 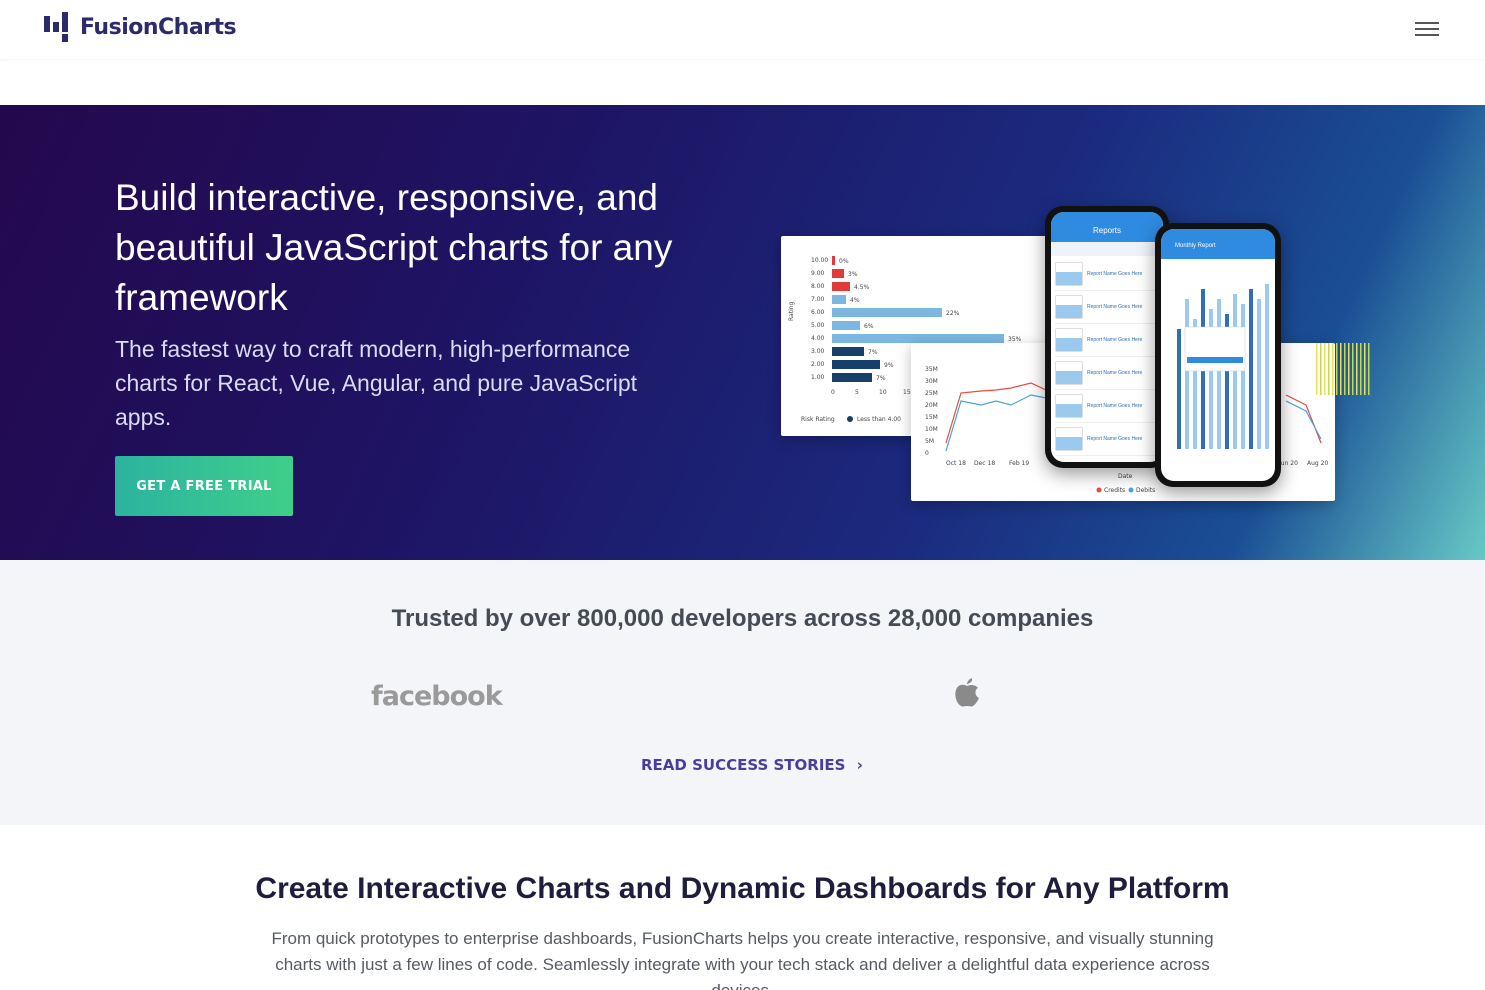 What do you see at coordinates (927, 453) in the screenshot?
I see `line-y-tick: 0` at bounding box center [927, 453].